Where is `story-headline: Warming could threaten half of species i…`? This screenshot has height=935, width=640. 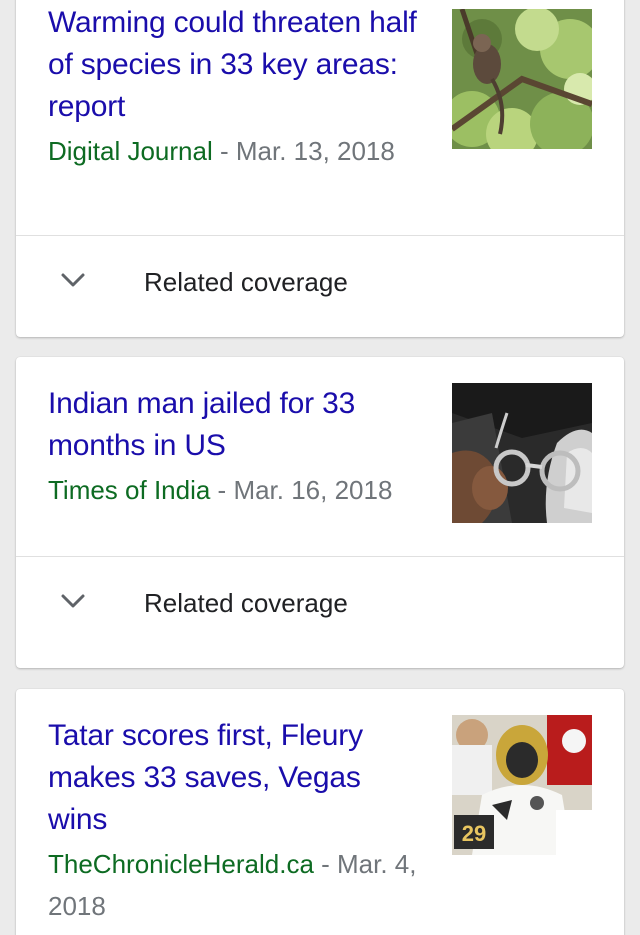
story-headline: Warming could threaten half of species i… is located at coordinates (233, 65).